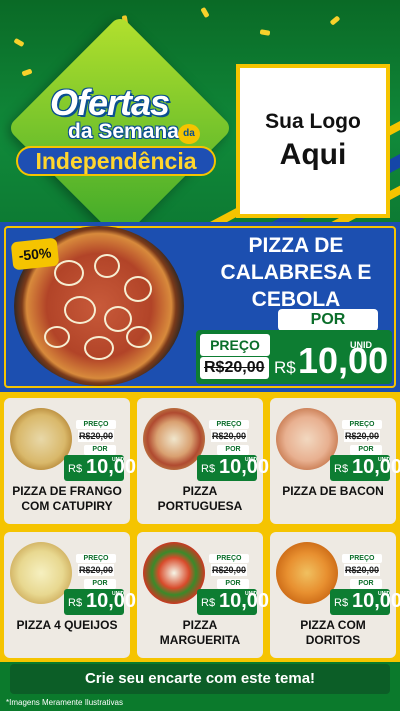  Describe the element at coordinates (328, 320) in the screenshot. I see `featured-por-label: POR` at that location.